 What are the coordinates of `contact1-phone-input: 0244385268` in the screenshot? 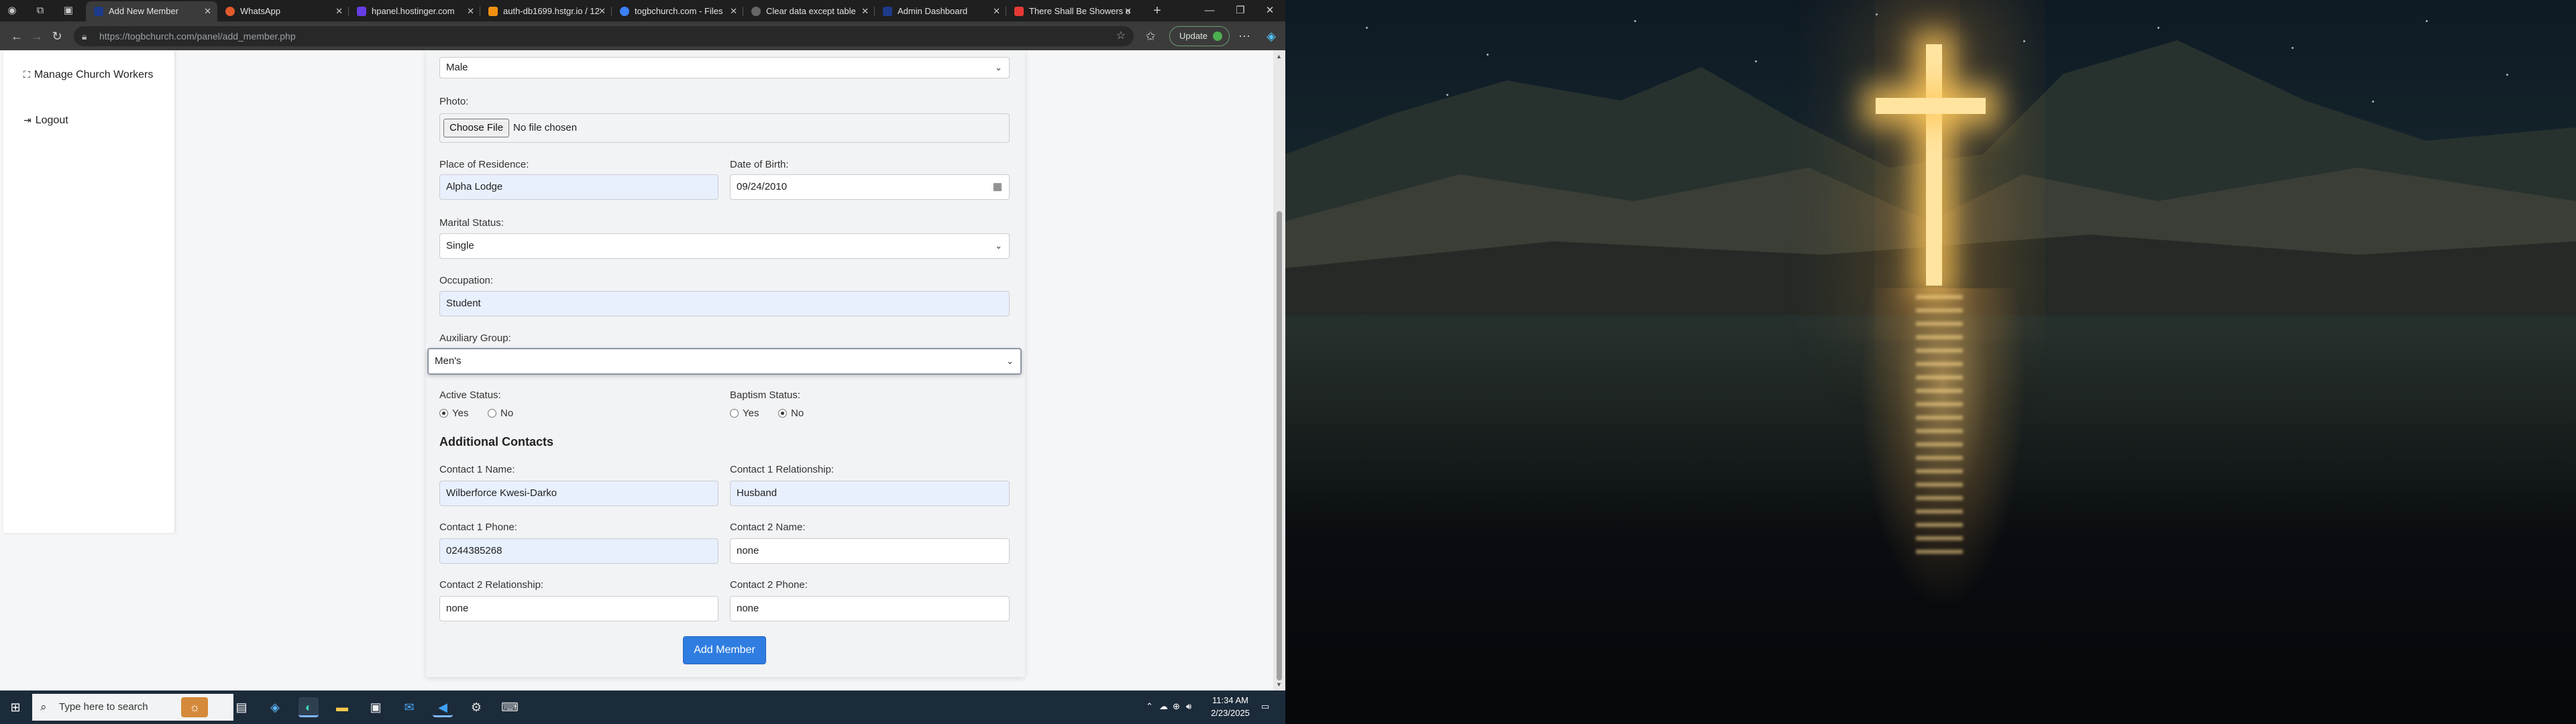 It's located at (578, 551).